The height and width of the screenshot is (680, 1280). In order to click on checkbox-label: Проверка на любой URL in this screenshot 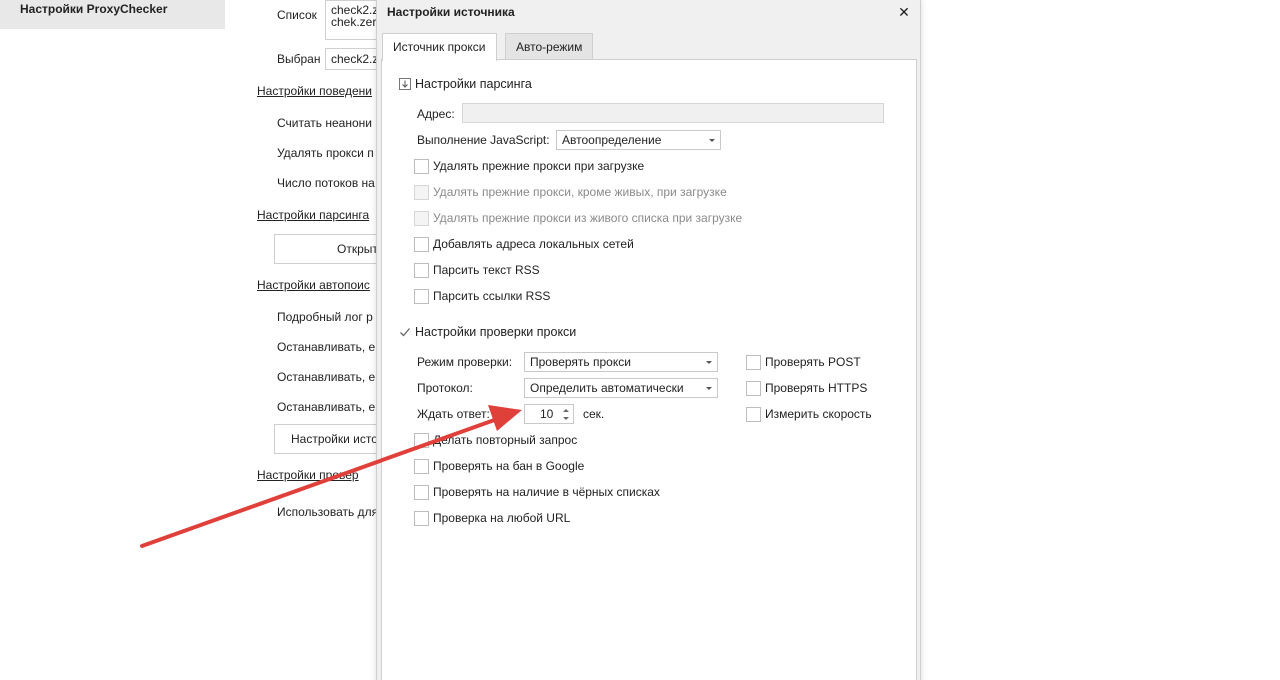, I will do `click(502, 518)`.